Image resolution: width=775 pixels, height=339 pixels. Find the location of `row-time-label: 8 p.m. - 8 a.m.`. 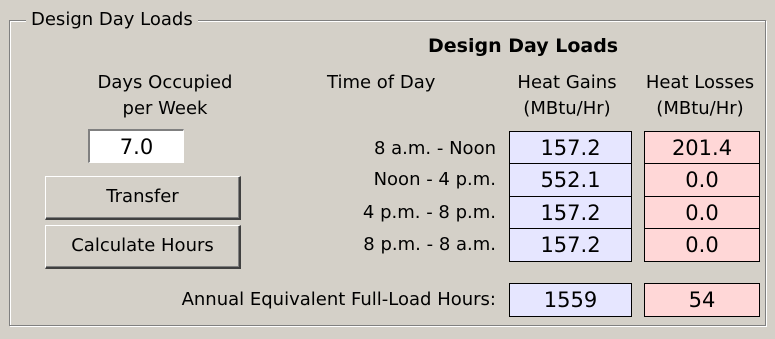

row-time-label: 8 p.m. - 8 a.m. is located at coordinates (429, 244).